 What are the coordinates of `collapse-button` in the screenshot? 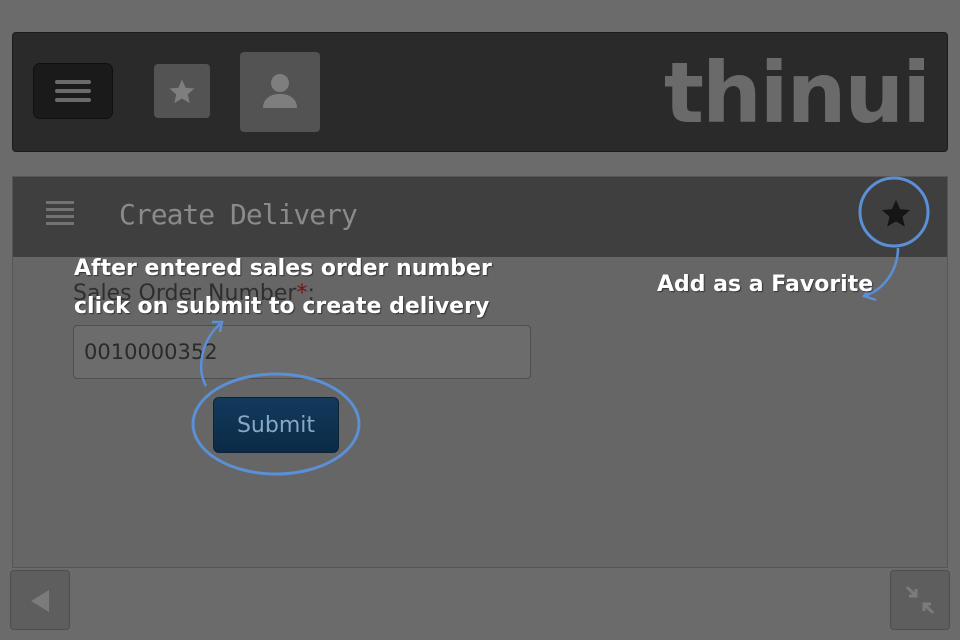 It's located at (920, 600).